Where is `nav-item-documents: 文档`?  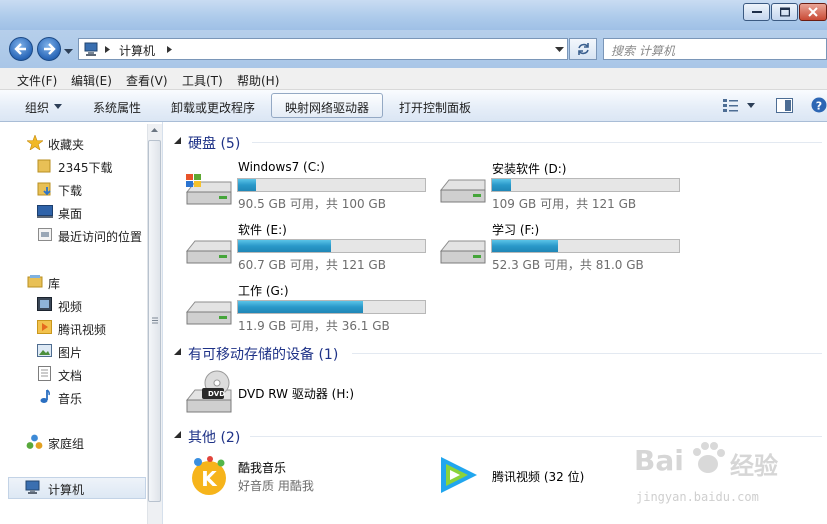
nav-item-documents: 文档 is located at coordinates (70, 375).